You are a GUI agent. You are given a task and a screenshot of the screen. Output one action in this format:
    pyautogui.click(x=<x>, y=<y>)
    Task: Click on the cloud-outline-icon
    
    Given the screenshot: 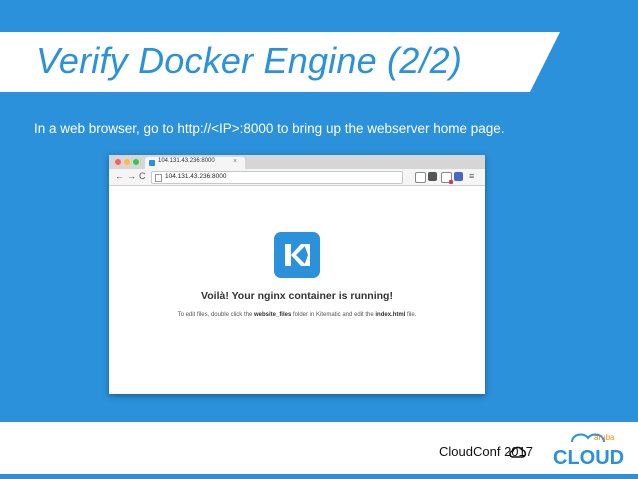 What is the action you would take?
    pyautogui.click(x=518, y=452)
    